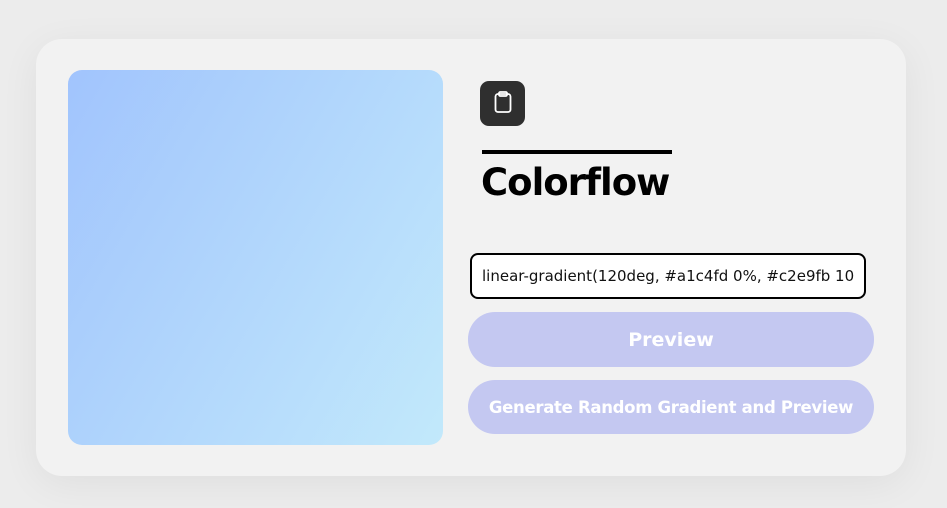  What do you see at coordinates (577, 152) in the screenshot?
I see `title-divider` at bounding box center [577, 152].